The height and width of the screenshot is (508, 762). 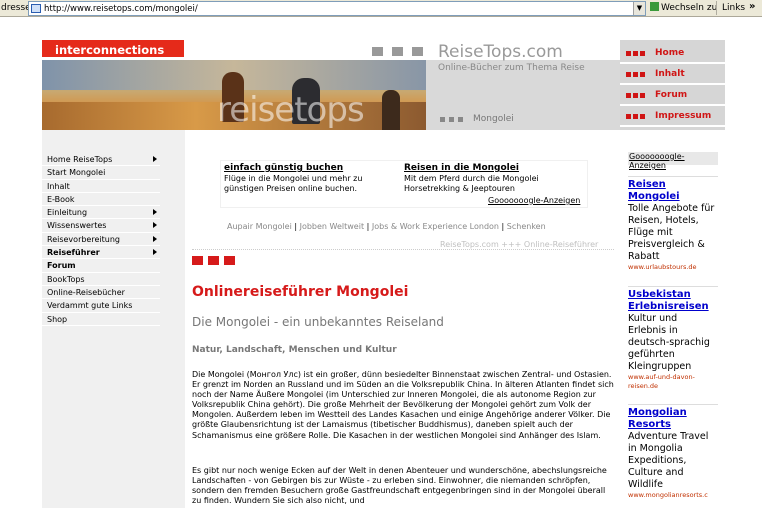 I want to click on left-nav-label: Inhalt, so click(x=58, y=186).